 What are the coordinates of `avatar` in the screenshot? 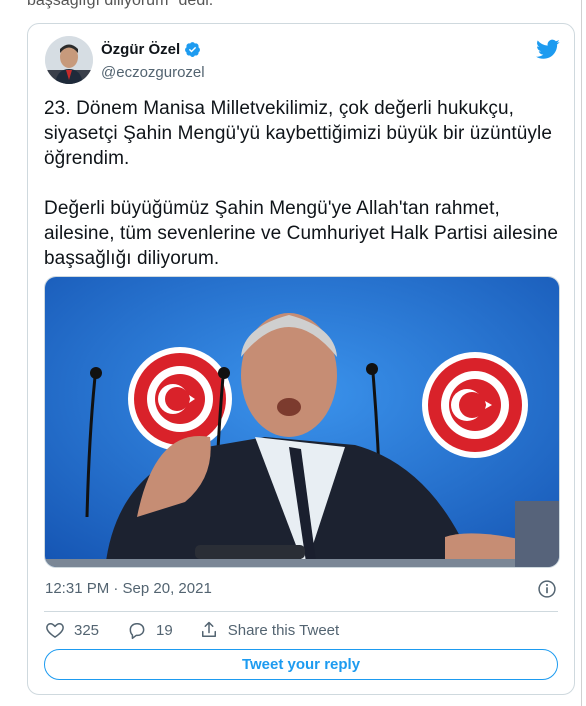 It's located at (69, 60).